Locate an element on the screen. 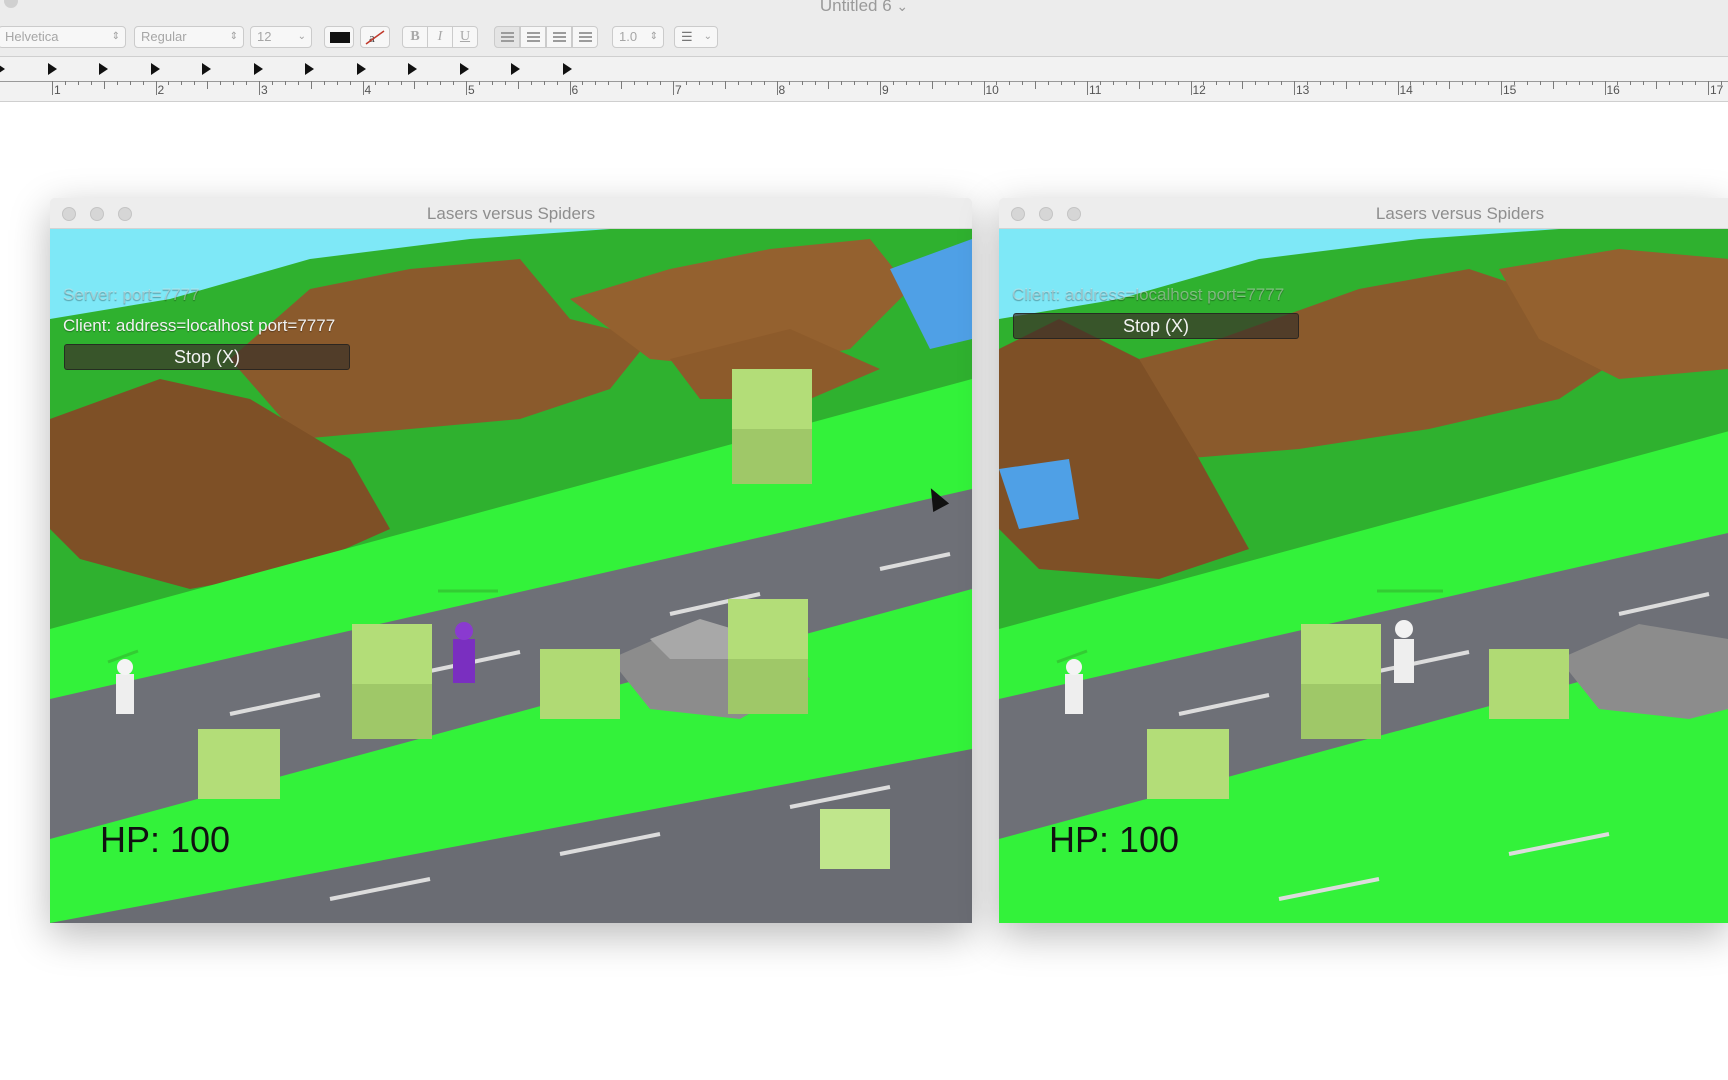  ruler-number: 8 is located at coordinates (782, 90).